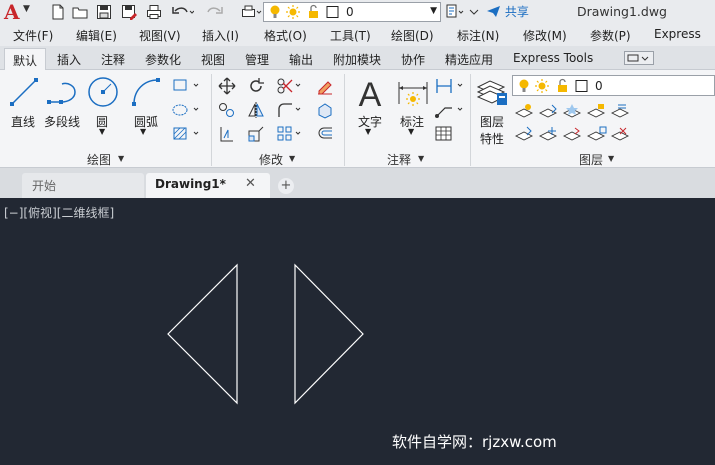  What do you see at coordinates (63, 93) in the screenshot?
I see `polyline-tool-icon` at bounding box center [63, 93].